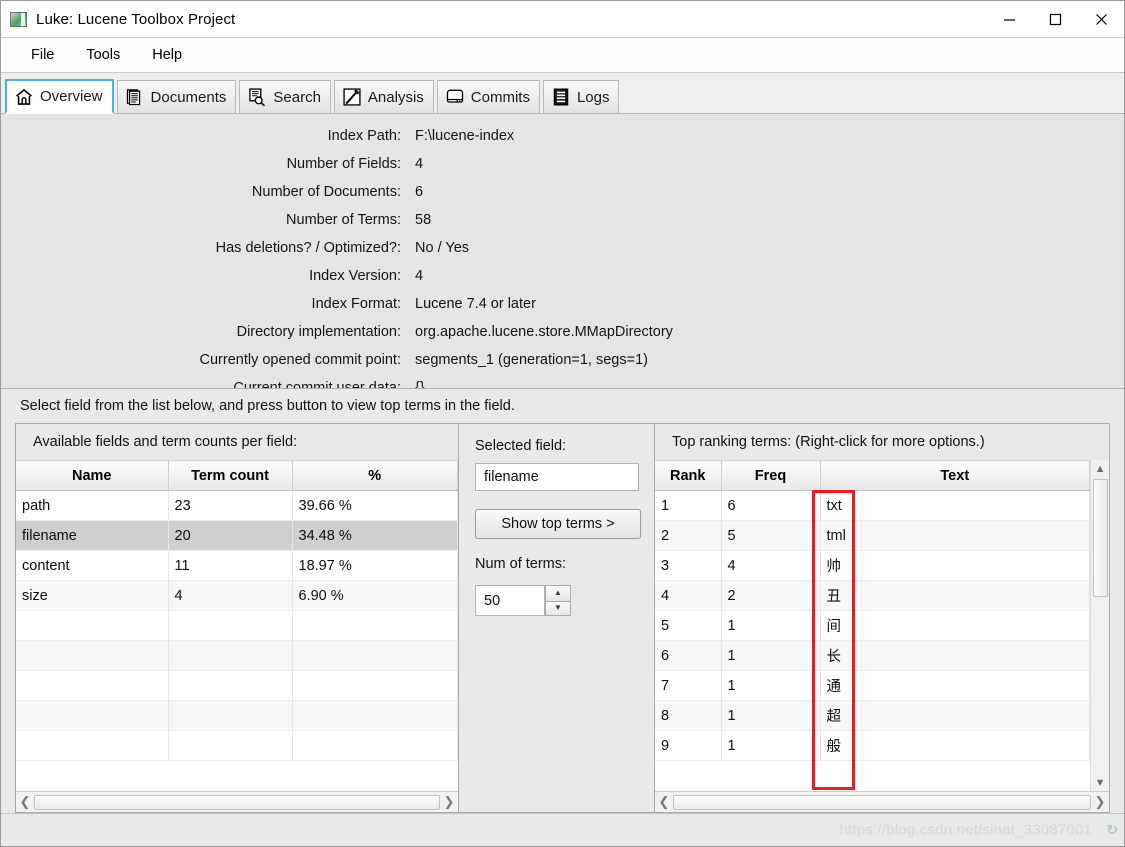 This screenshot has height=847, width=1125. I want to click on term-freq: 2, so click(771, 595).